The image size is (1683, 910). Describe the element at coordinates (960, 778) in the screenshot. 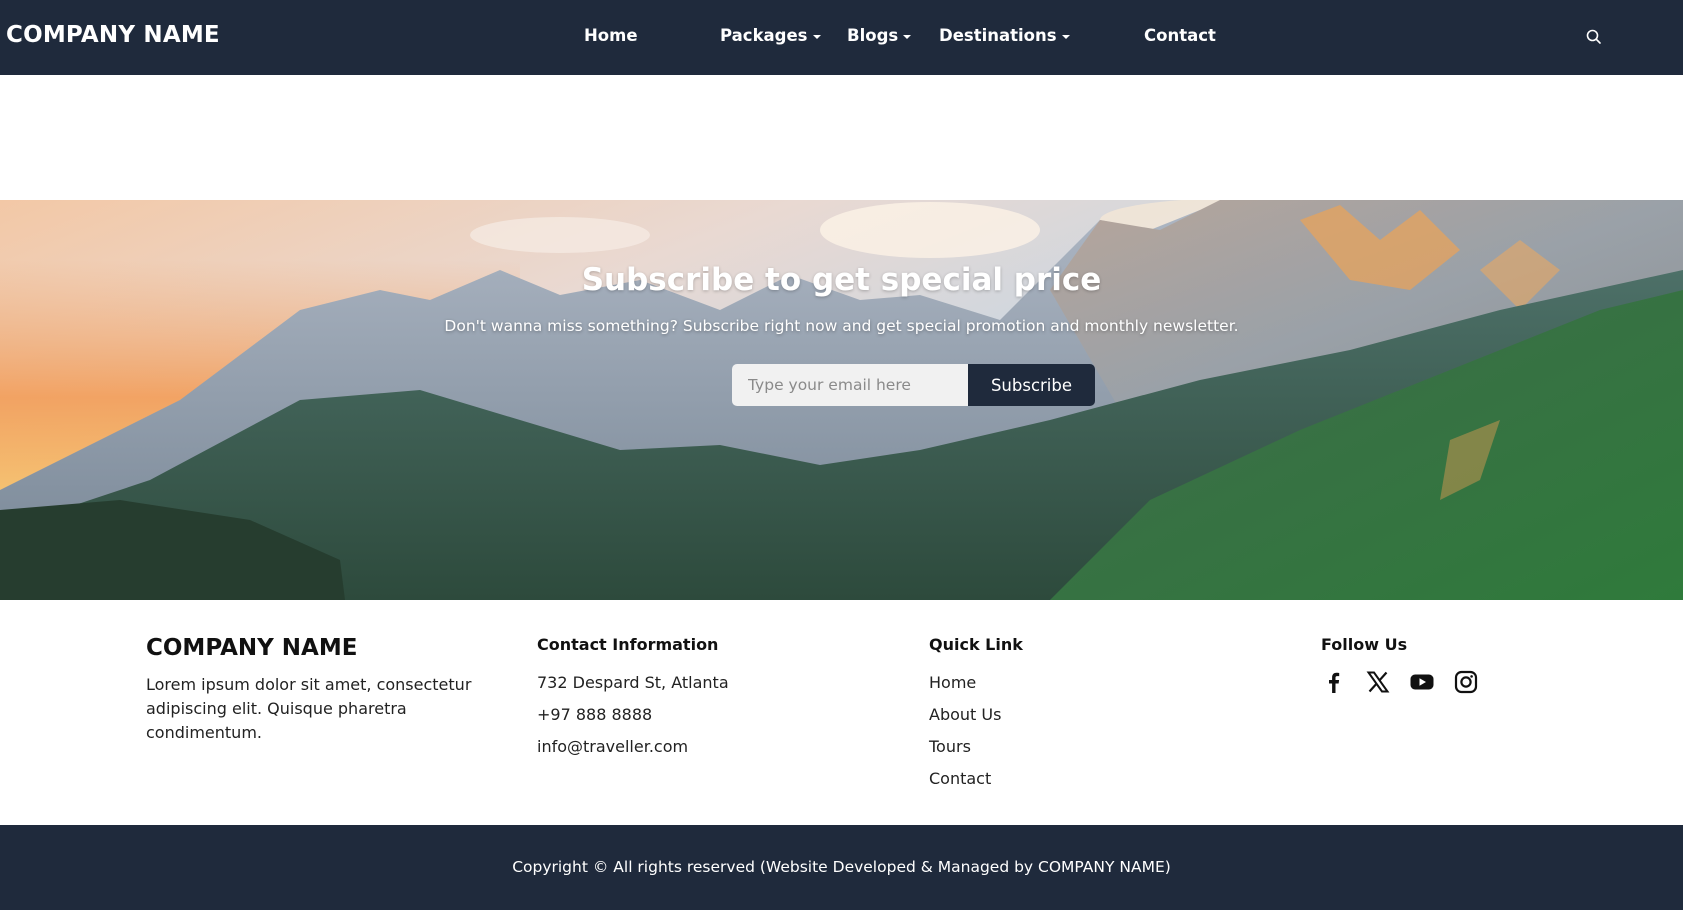

I see `quick-link-contact: Contact` at that location.